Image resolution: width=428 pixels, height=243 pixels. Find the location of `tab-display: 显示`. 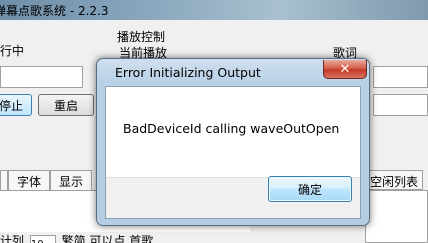

tab-display: 显示 is located at coordinates (71, 180).